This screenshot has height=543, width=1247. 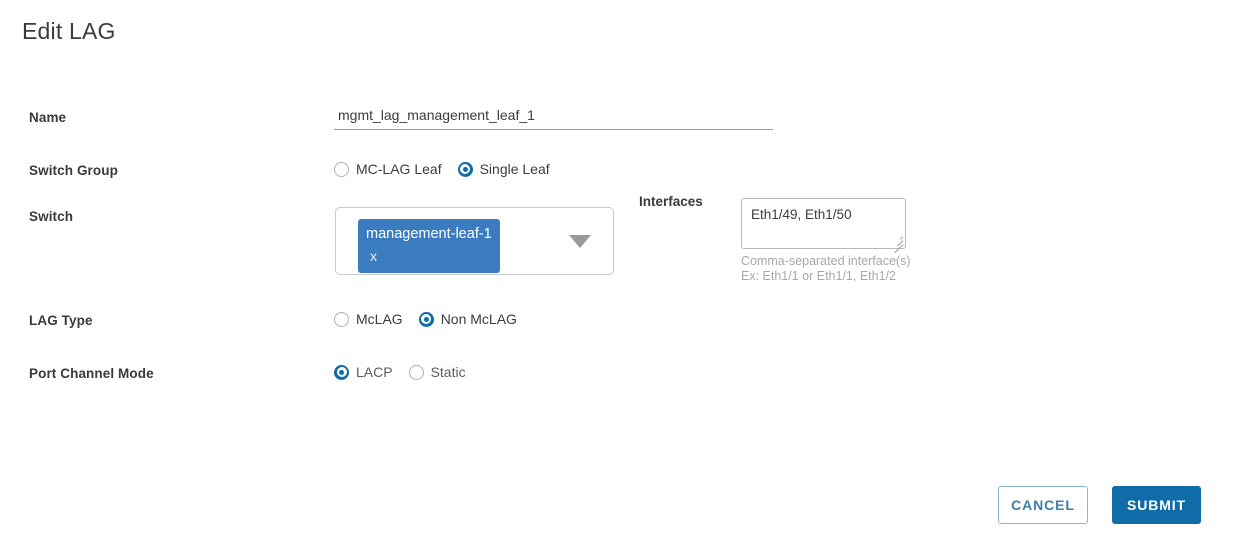 What do you see at coordinates (1156, 505) in the screenshot?
I see `submit-button: SUBMIT` at bounding box center [1156, 505].